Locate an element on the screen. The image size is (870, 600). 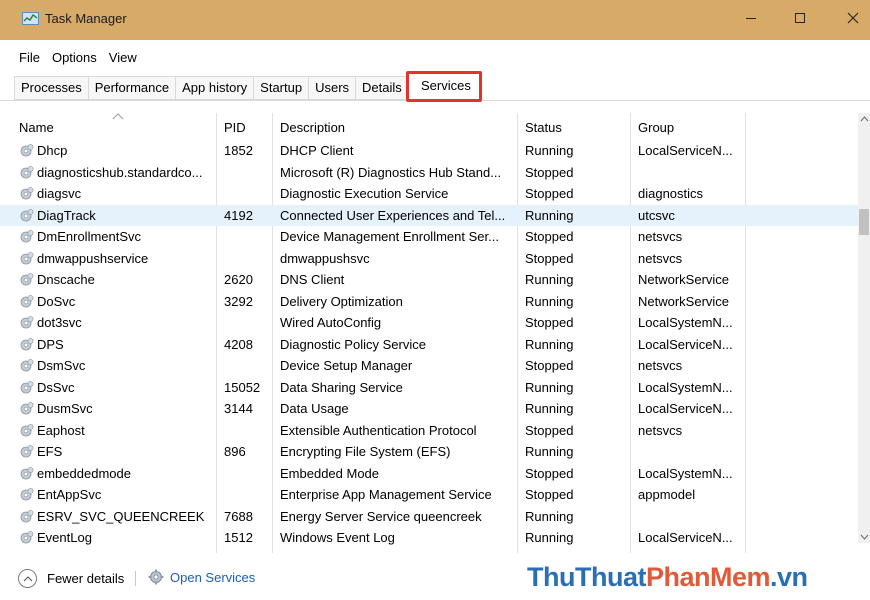
cell-pid: 7688 is located at coordinates (238, 516).